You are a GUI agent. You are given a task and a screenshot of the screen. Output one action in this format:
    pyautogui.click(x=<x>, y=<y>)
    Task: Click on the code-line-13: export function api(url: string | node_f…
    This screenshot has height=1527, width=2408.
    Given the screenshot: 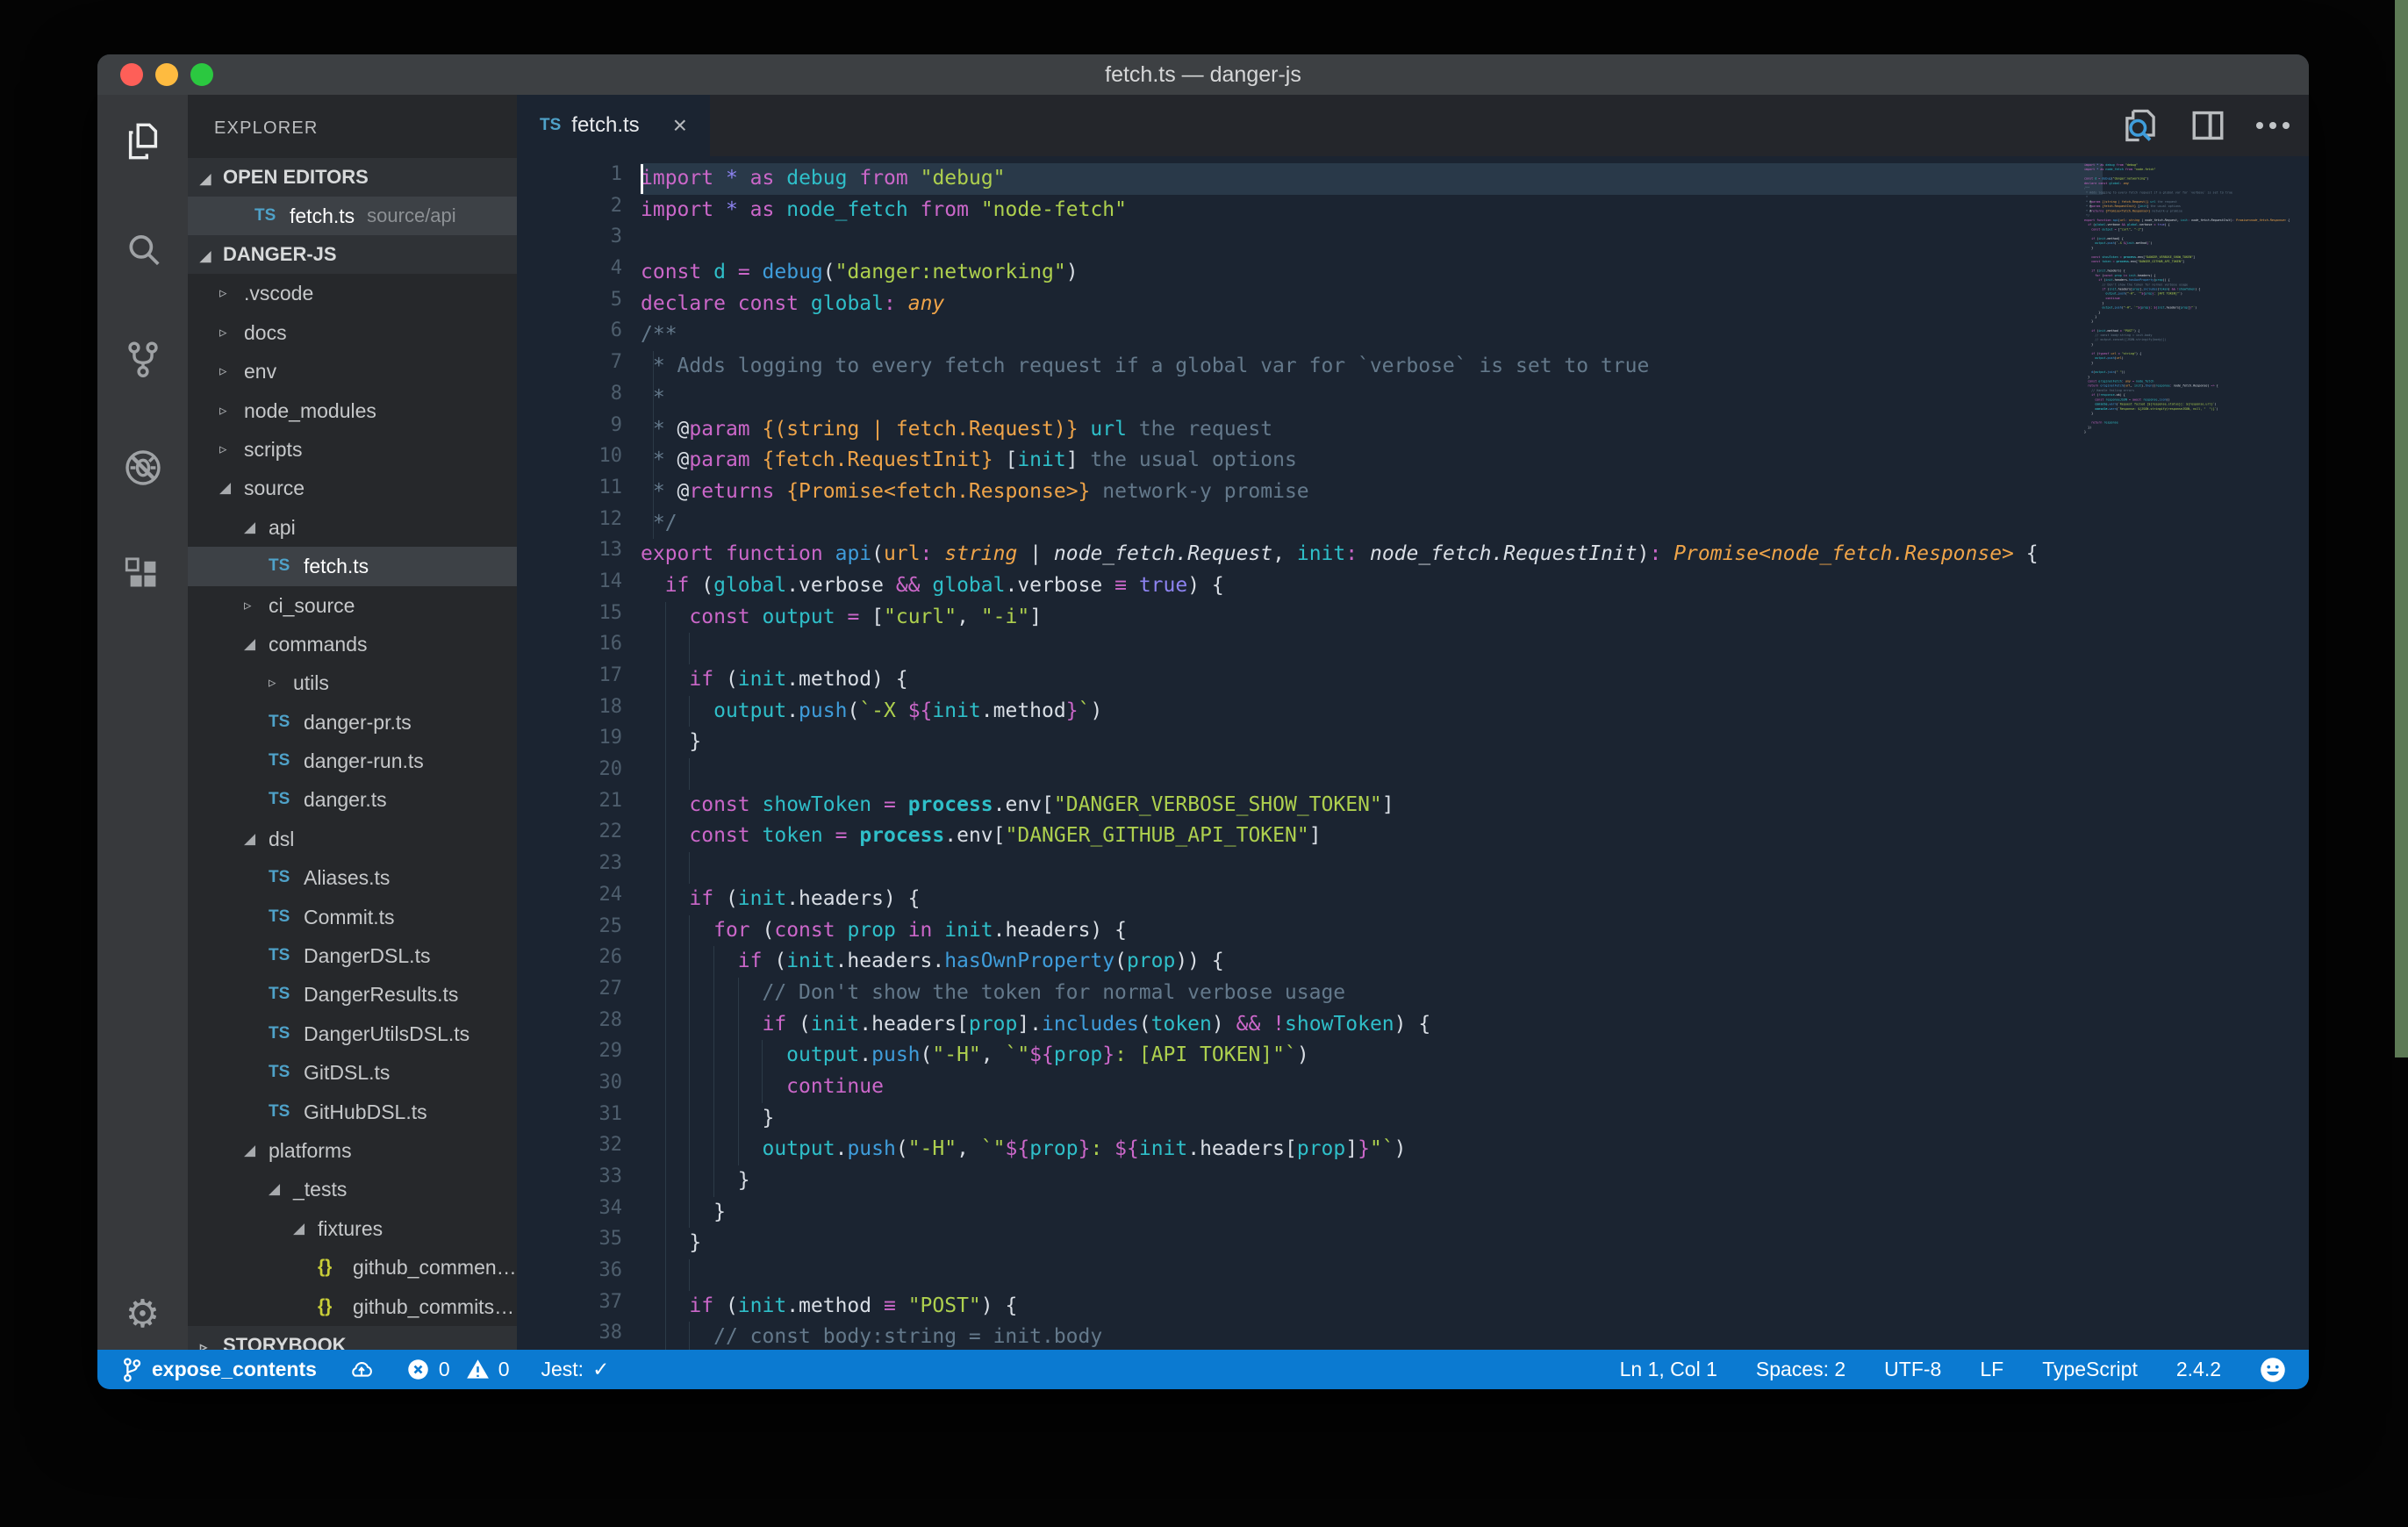 What is the action you would take?
    pyautogui.click(x=1475, y=555)
    